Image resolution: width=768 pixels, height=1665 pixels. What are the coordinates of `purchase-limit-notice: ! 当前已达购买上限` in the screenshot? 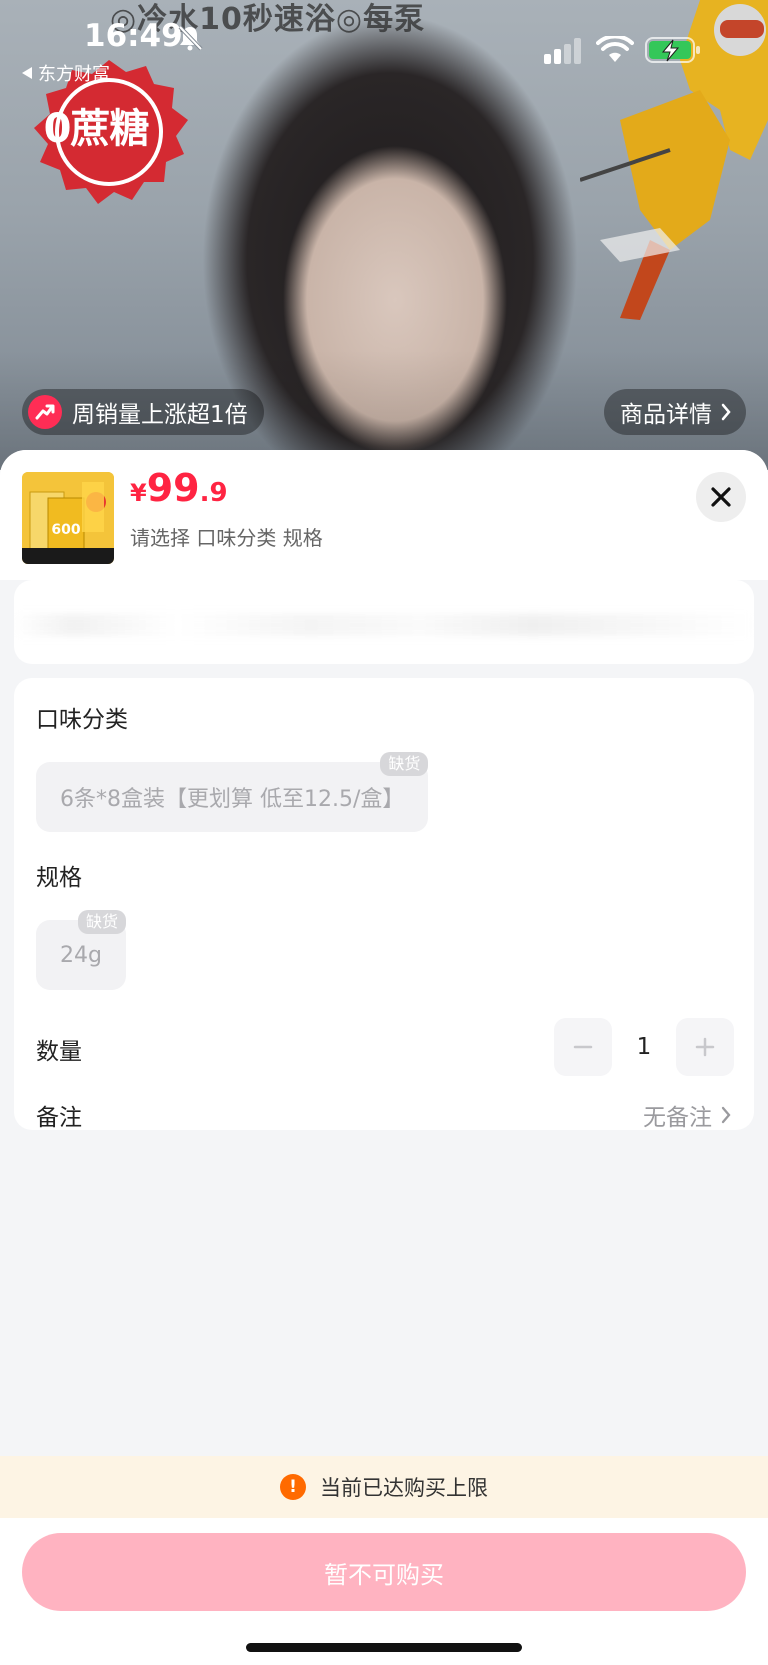 It's located at (384, 1487).